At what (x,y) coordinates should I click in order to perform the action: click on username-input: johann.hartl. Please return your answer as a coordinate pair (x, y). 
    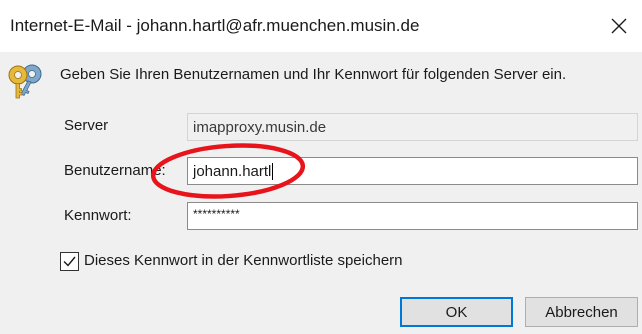
    Looking at the image, I should click on (412, 171).